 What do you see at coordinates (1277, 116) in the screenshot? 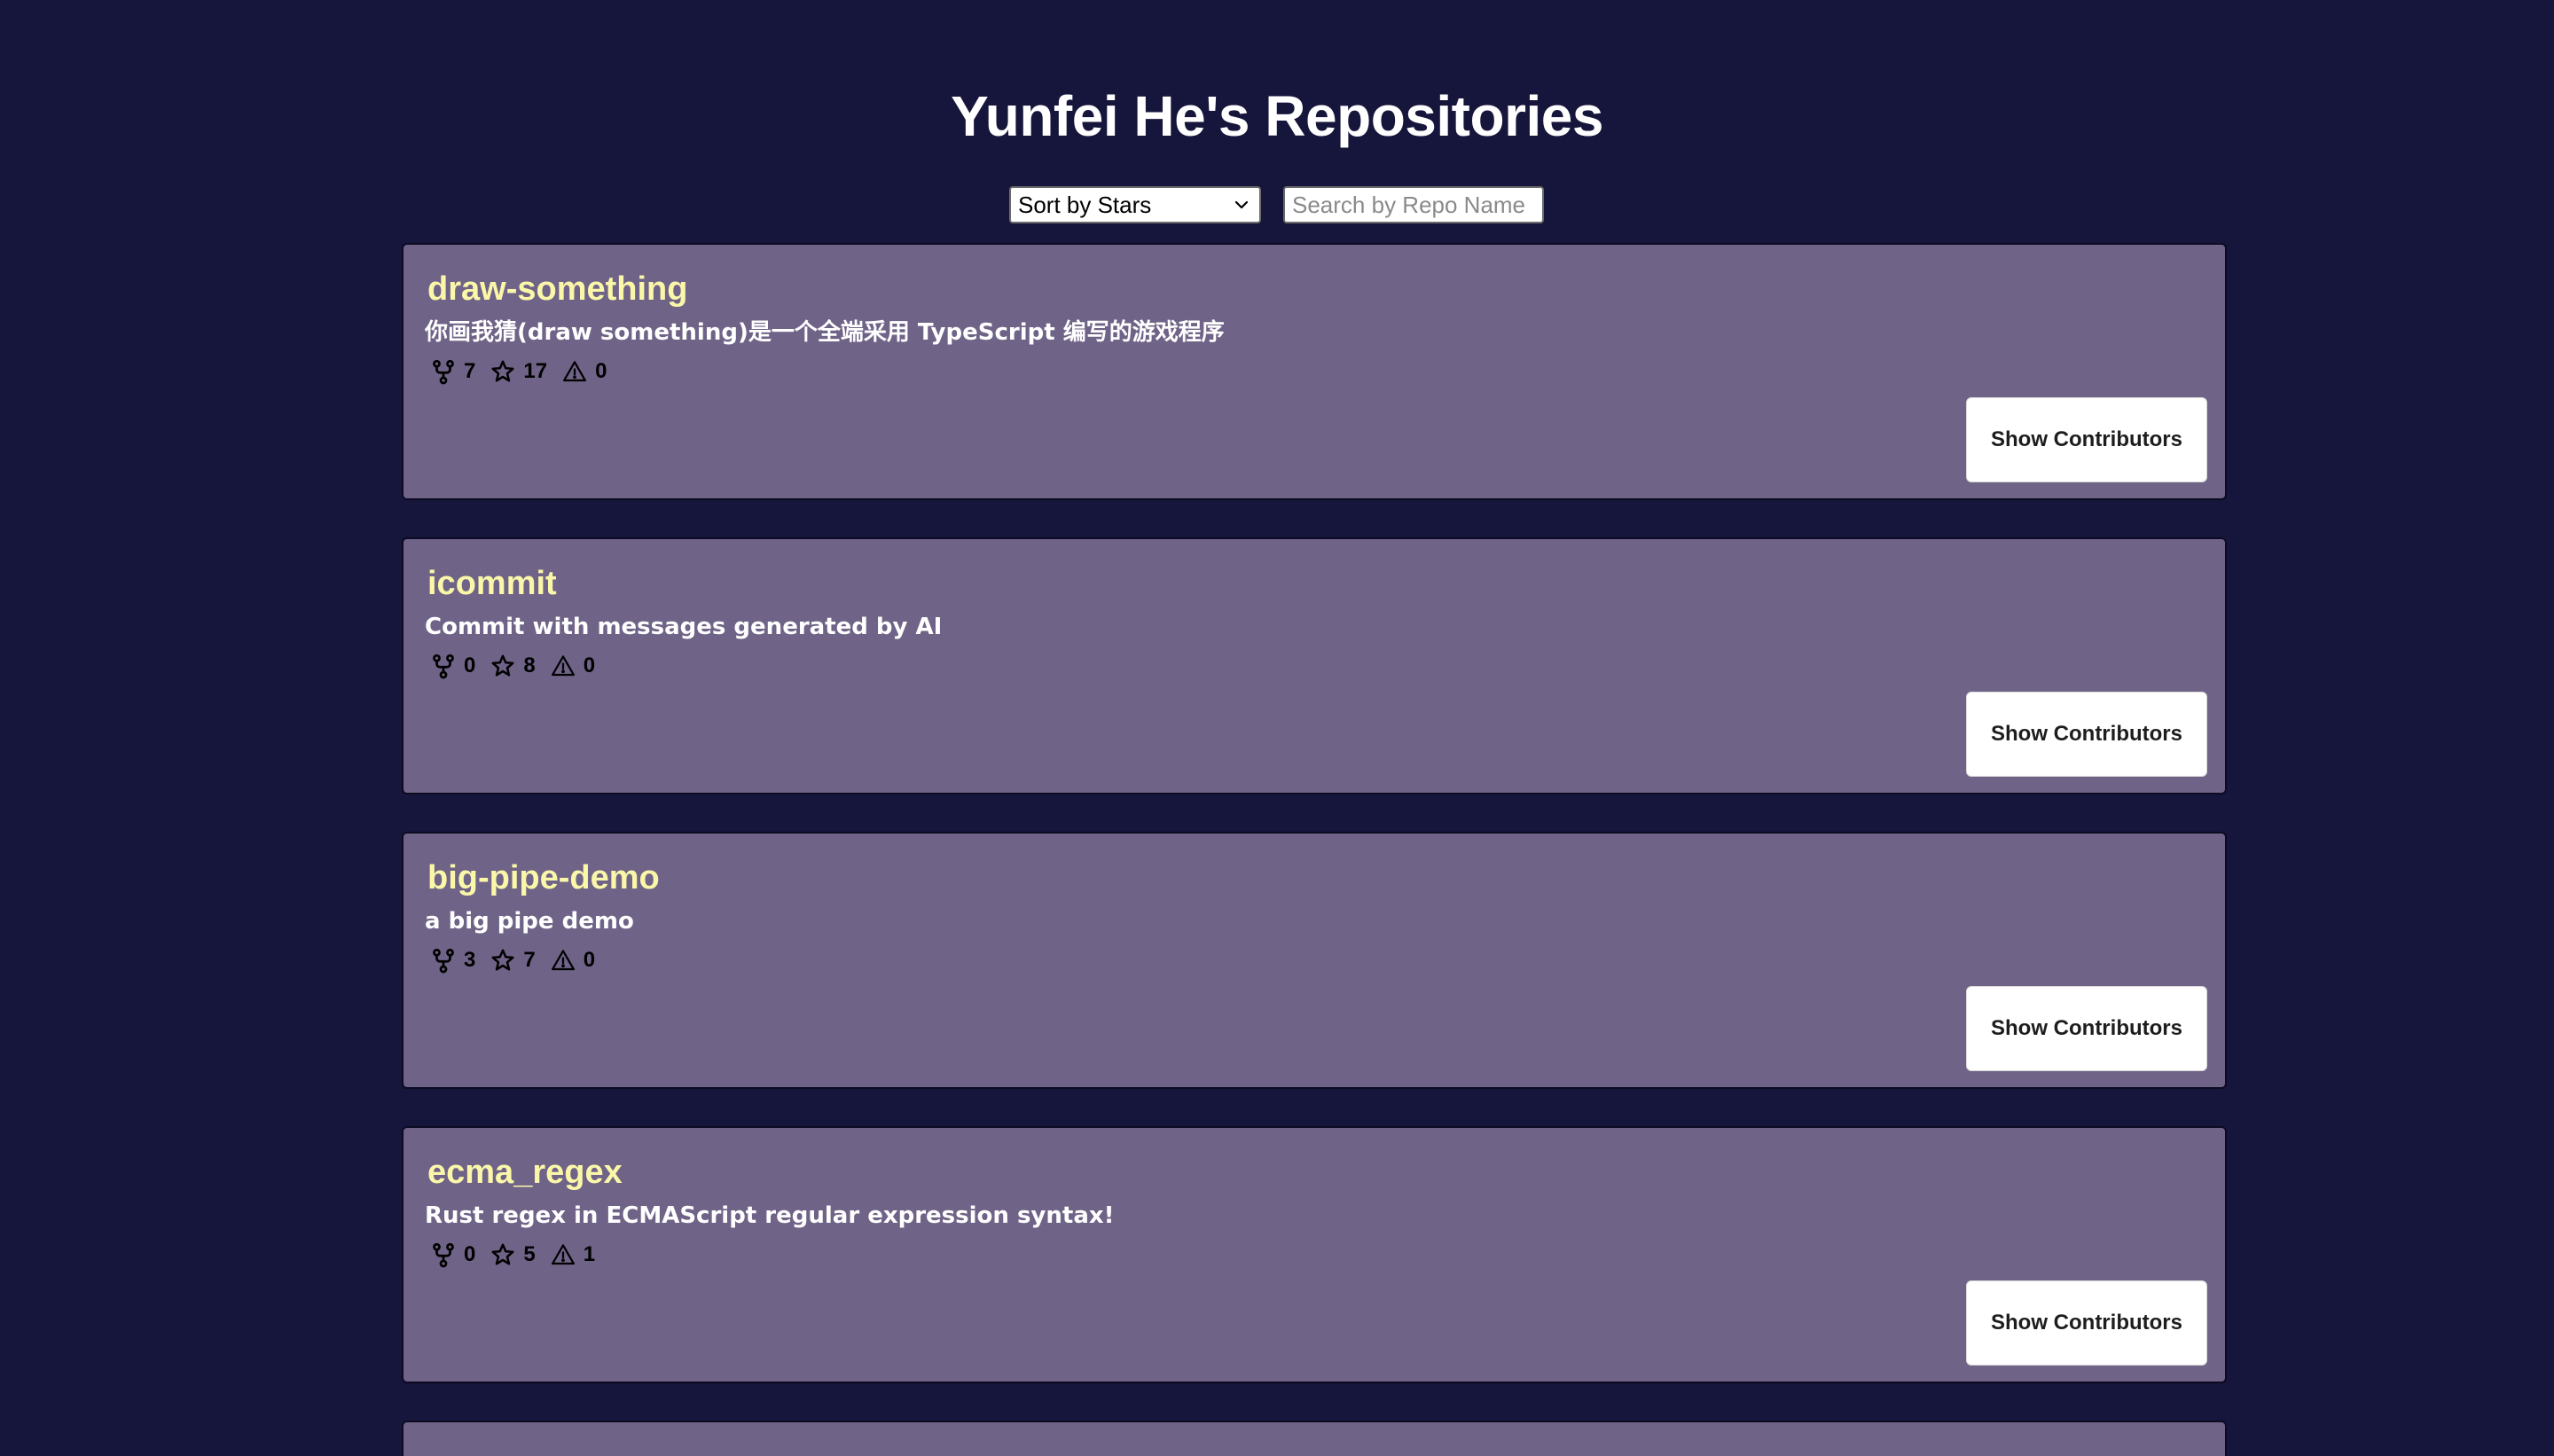
I see `page-title: Yunfei He's Repositories` at bounding box center [1277, 116].